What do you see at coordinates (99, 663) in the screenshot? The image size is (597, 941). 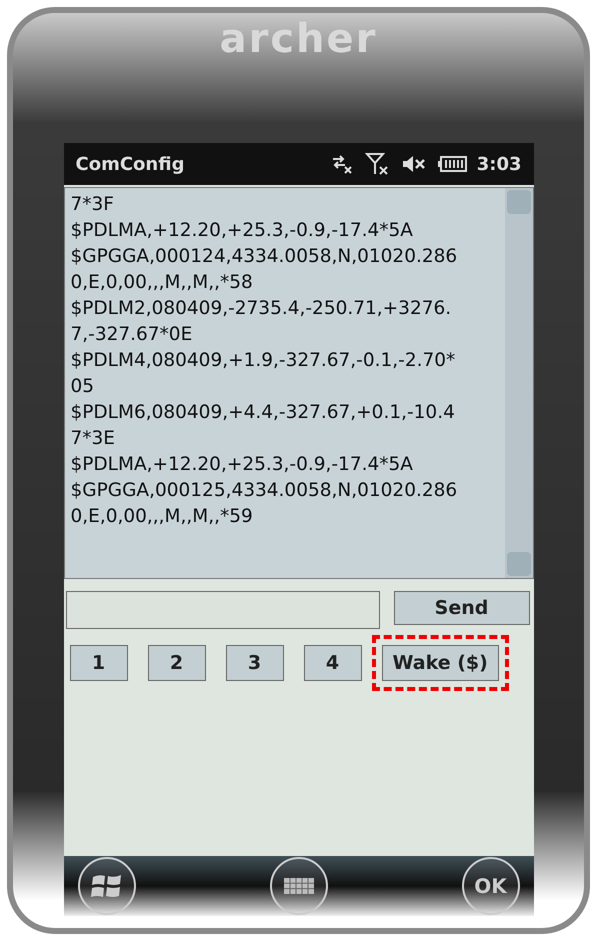 I see `number-button: 1` at bounding box center [99, 663].